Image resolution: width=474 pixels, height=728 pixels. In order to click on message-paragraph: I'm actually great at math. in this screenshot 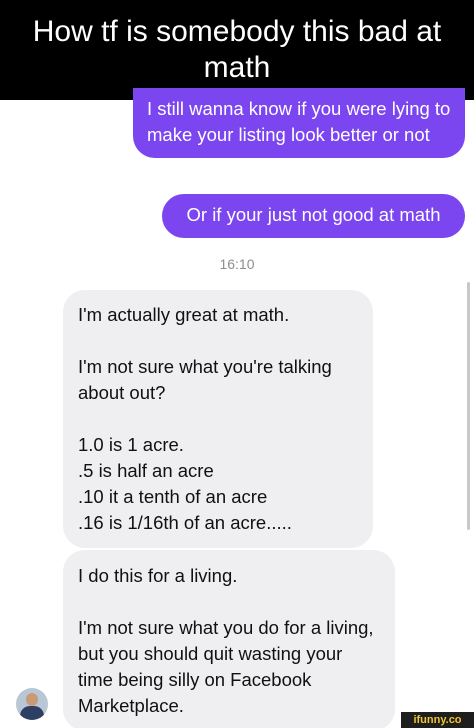, I will do `click(184, 314)`.